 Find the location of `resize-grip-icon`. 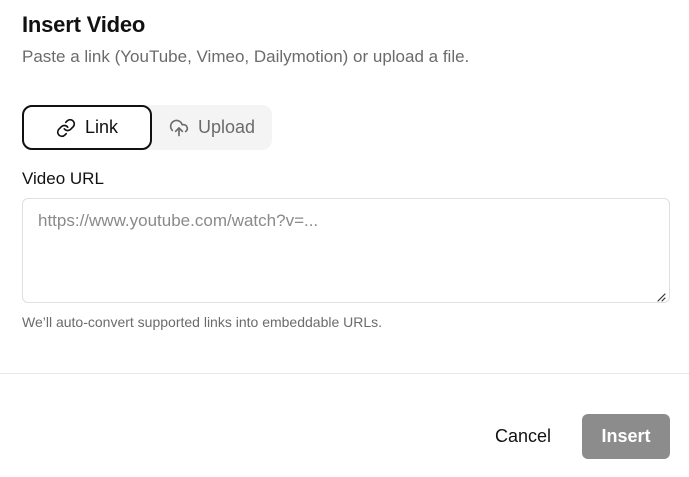

resize-grip-icon is located at coordinates (661, 295).